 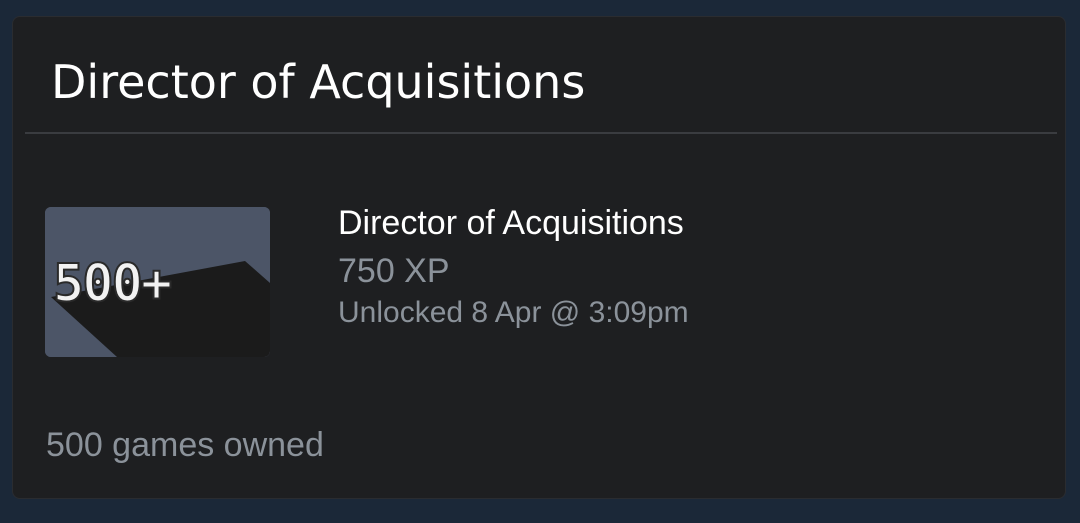 What do you see at coordinates (394, 271) in the screenshot?
I see `achievement-xp: 750 XP` at bounding box center [394, 271].